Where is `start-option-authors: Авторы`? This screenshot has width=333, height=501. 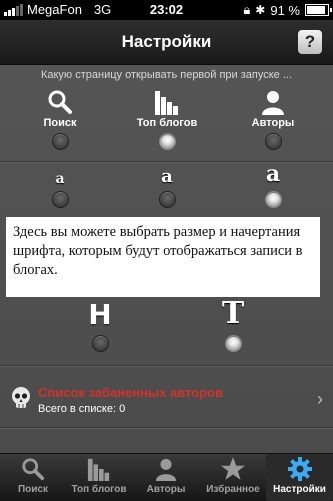
start-option-authors: Авторы is located at coordinates (273, 118).